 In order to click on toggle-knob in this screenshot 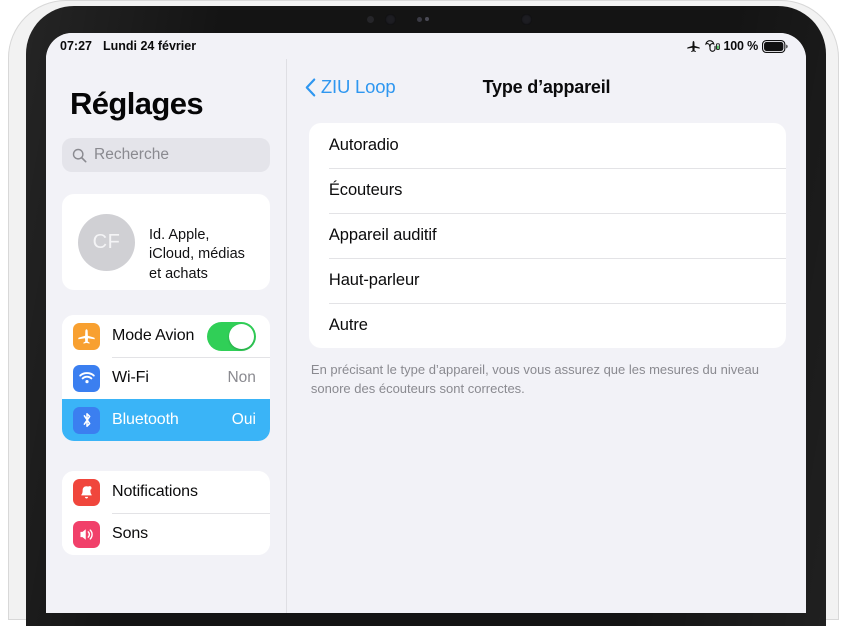, I will do `click(241, 336)`.